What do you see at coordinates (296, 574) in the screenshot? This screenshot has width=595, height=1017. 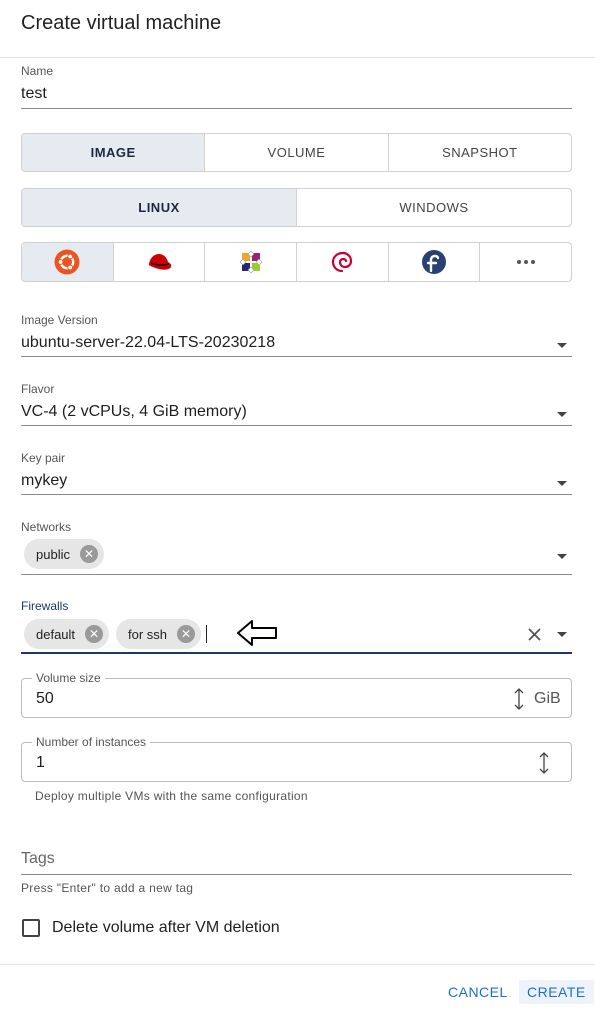 I see `networks-underline` at bounding box center [296, 574].